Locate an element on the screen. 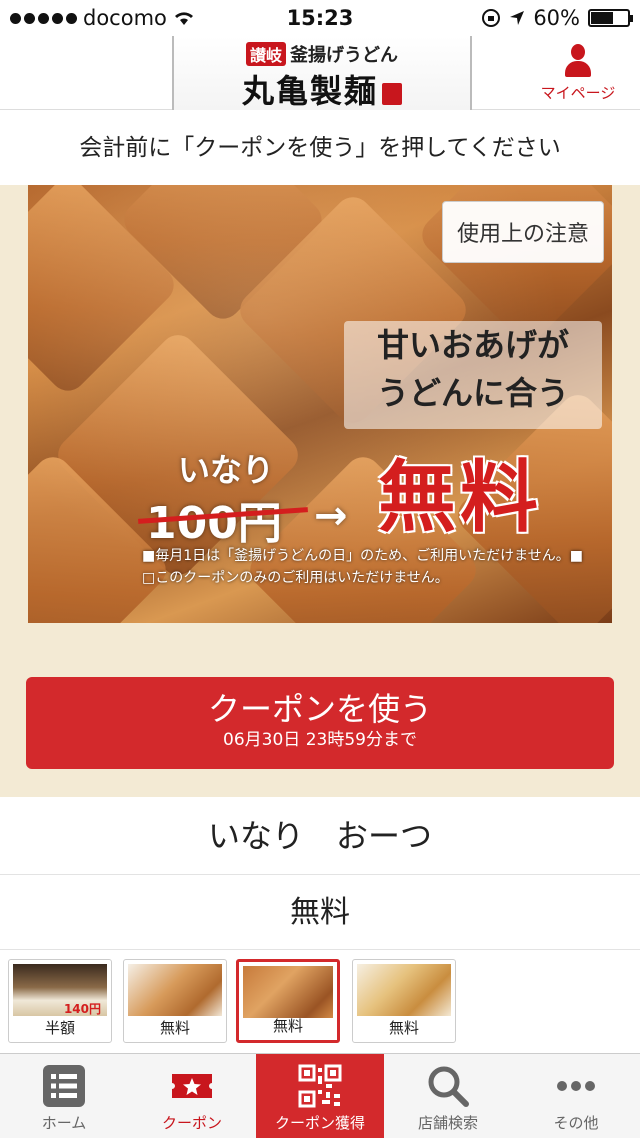 The width and height of the screenshot is (640, 1138). logo-title: 丸亀製麺 is located at coordinates (309, 91).